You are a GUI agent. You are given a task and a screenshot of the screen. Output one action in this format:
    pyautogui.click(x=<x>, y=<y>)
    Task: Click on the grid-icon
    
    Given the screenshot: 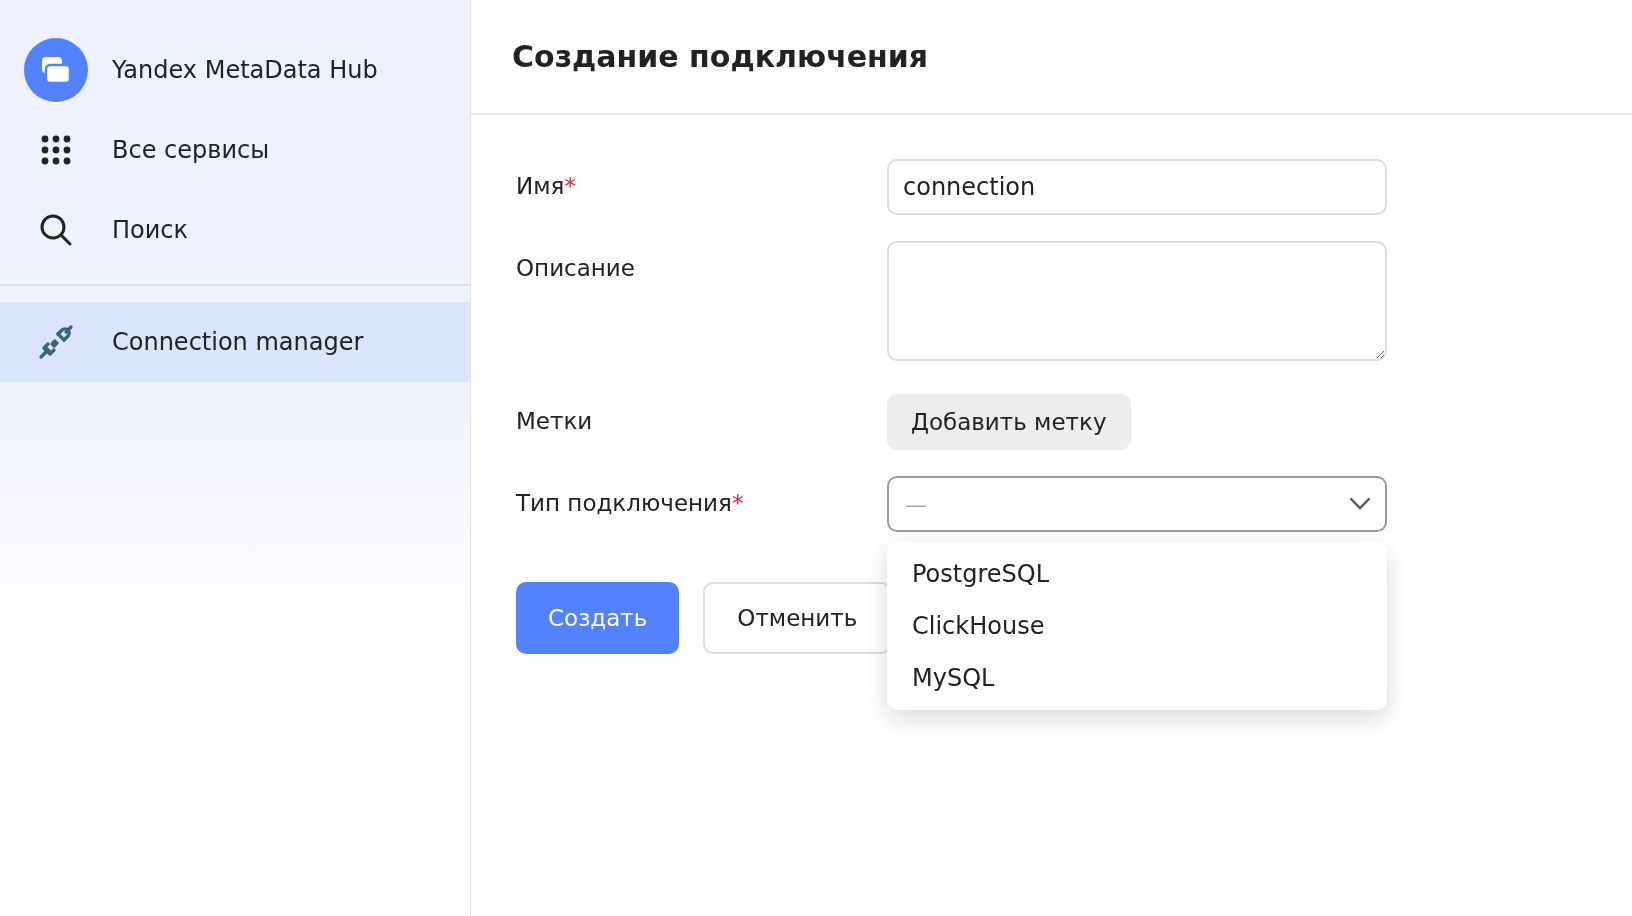 What is the action you would take?
    pyautogui.click(x=56, y=150)
    